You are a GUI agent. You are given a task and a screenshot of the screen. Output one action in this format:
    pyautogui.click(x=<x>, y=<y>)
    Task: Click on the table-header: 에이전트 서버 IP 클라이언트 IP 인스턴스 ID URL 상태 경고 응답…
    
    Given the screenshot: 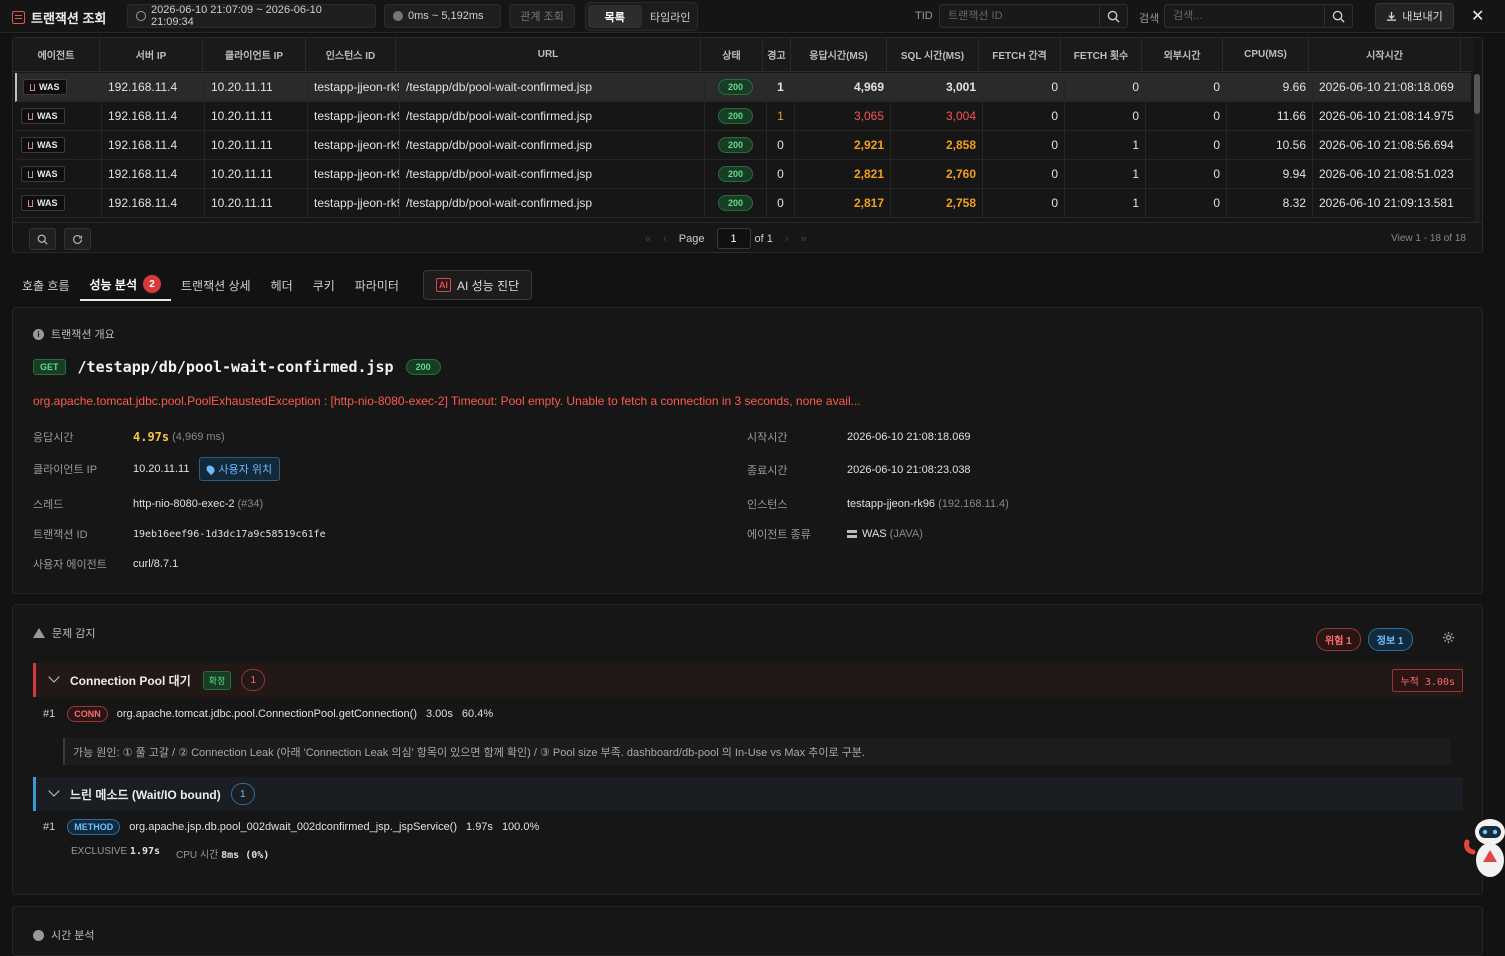 What is the action you would take?
    pyautogui.click(x=743, y=55)
    